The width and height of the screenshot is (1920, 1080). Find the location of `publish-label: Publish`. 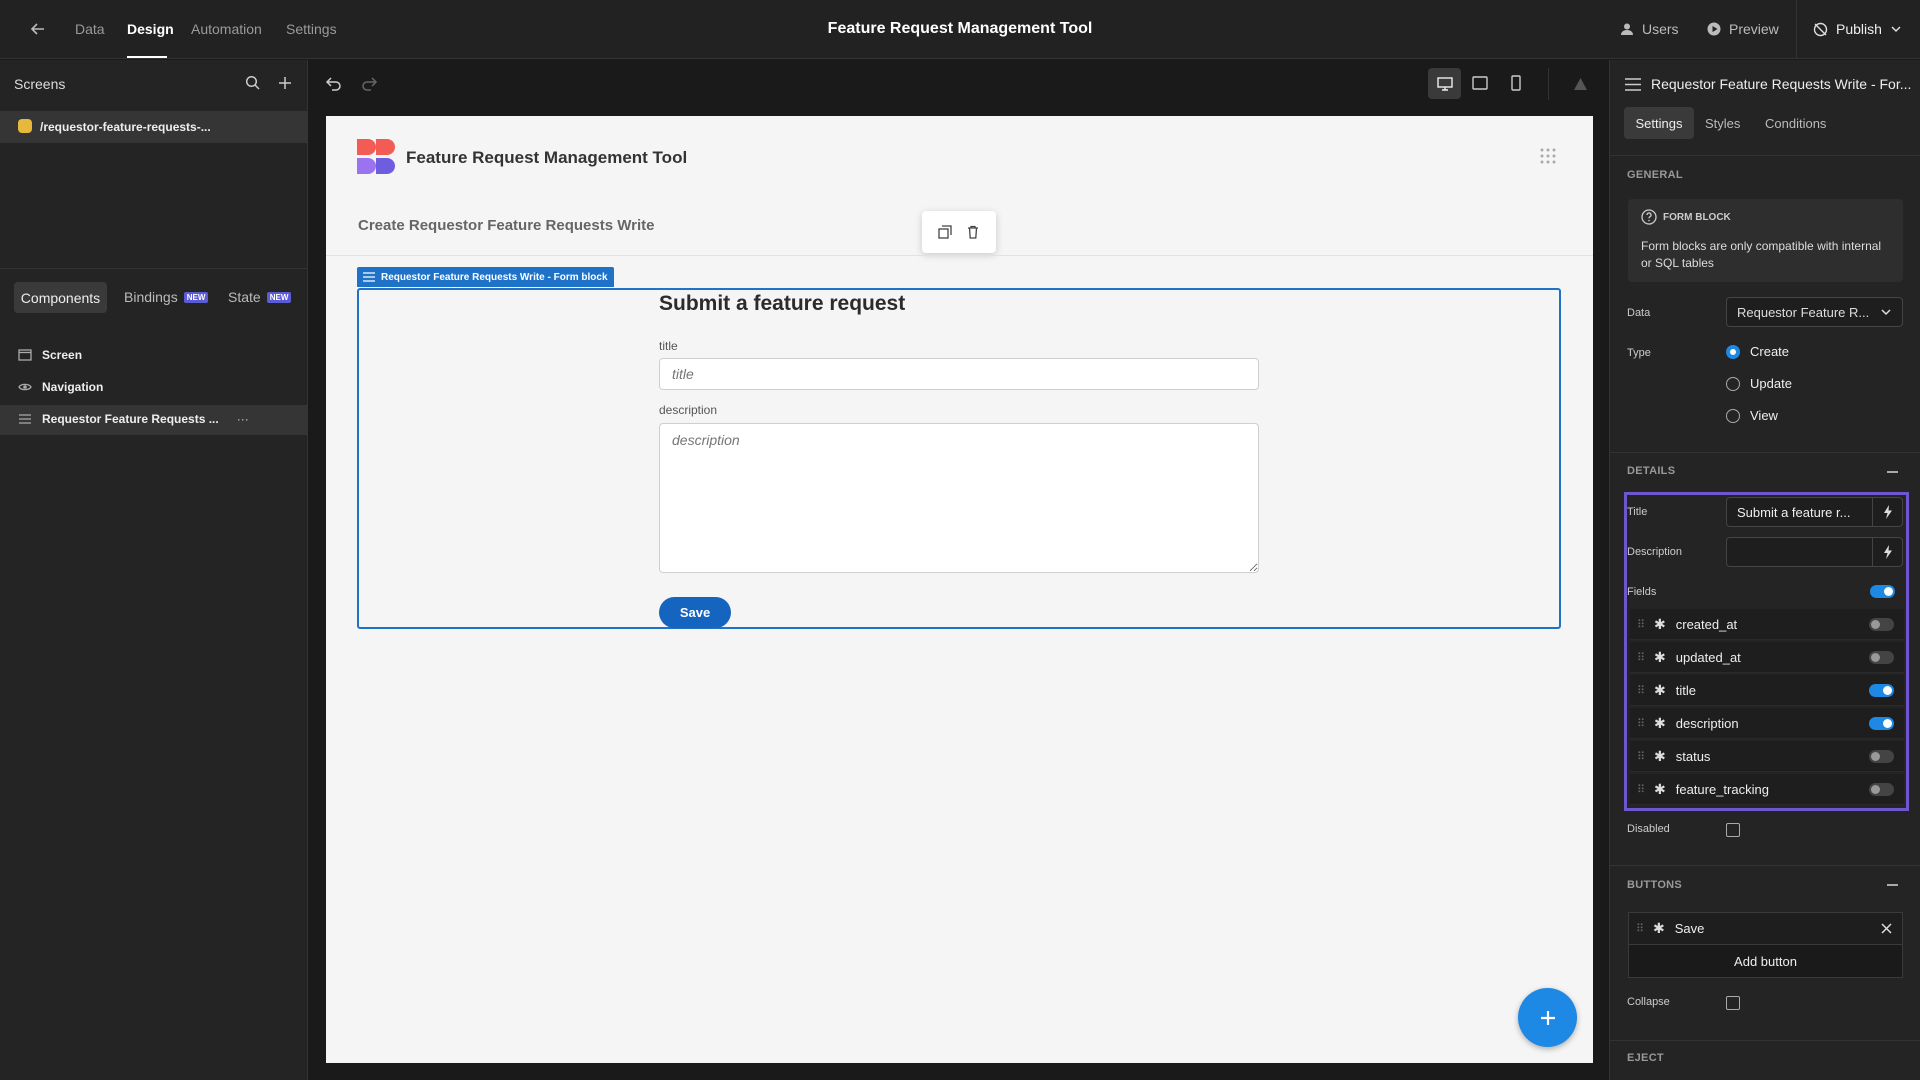

publish-label: Publish is located at coordinates (1859, 29).